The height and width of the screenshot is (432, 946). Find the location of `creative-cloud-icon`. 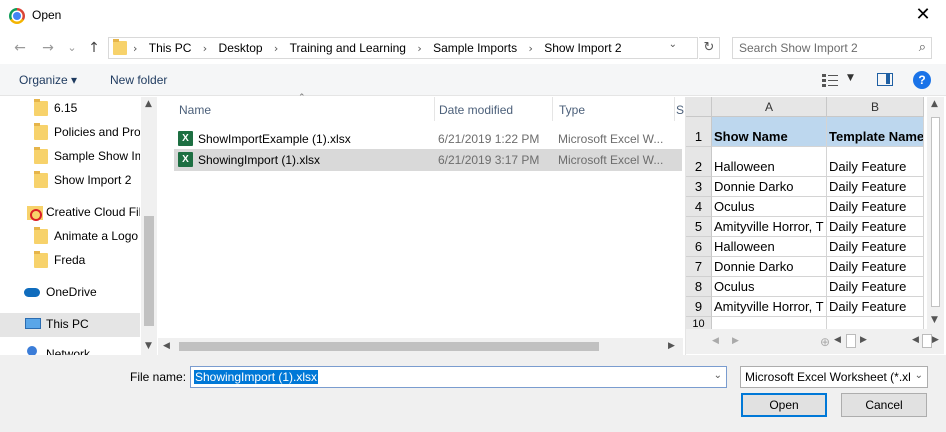

creative-cloud-icon is located at coordinates (35, 213).